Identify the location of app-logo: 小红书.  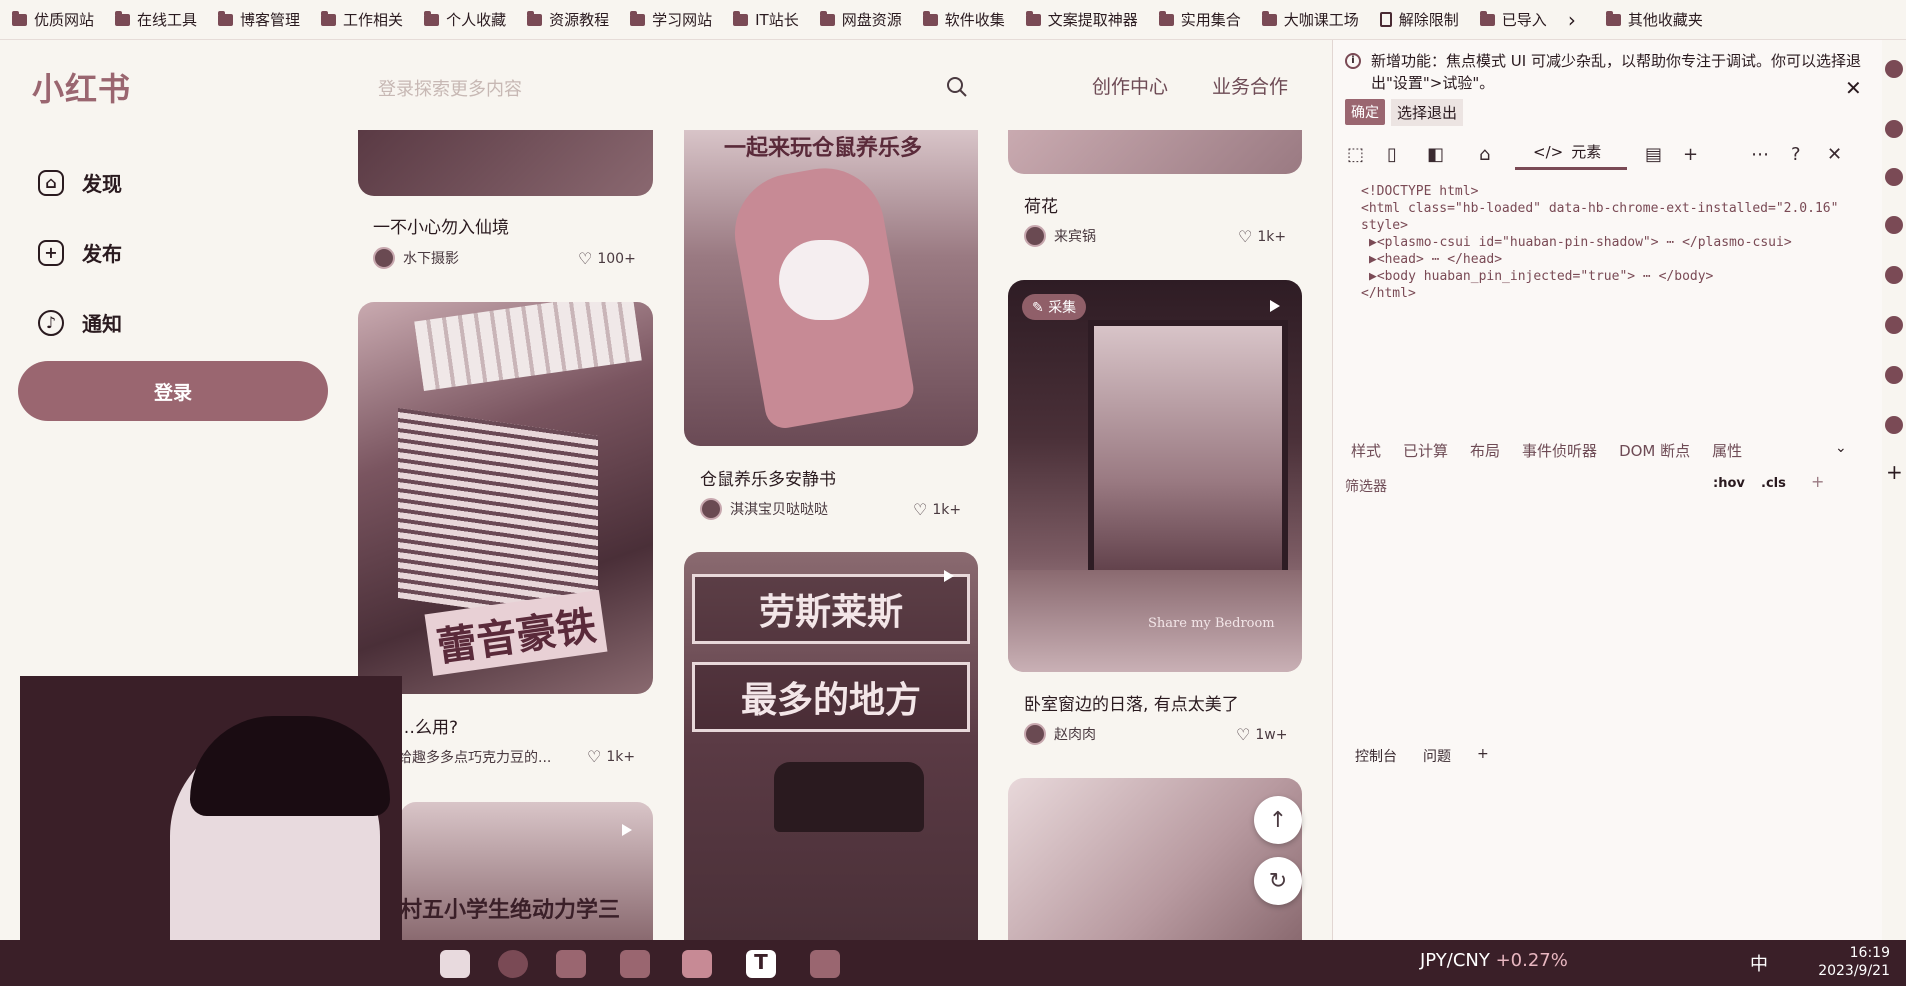
(81, 87).